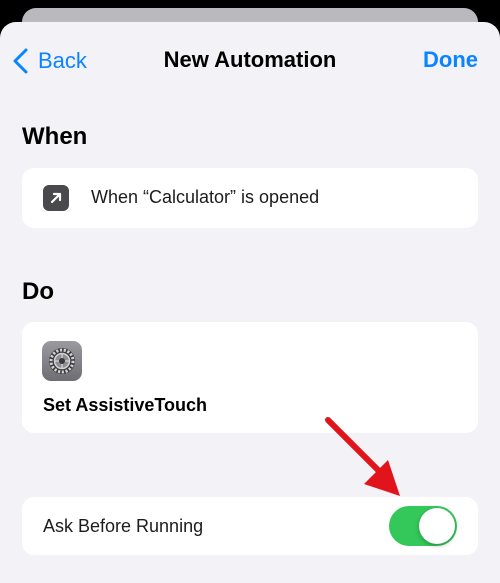 The image size is (500, 583). Describe the element at coordinates (62, 361) in the screenshot. I see `settings-gear-icon` at that location.